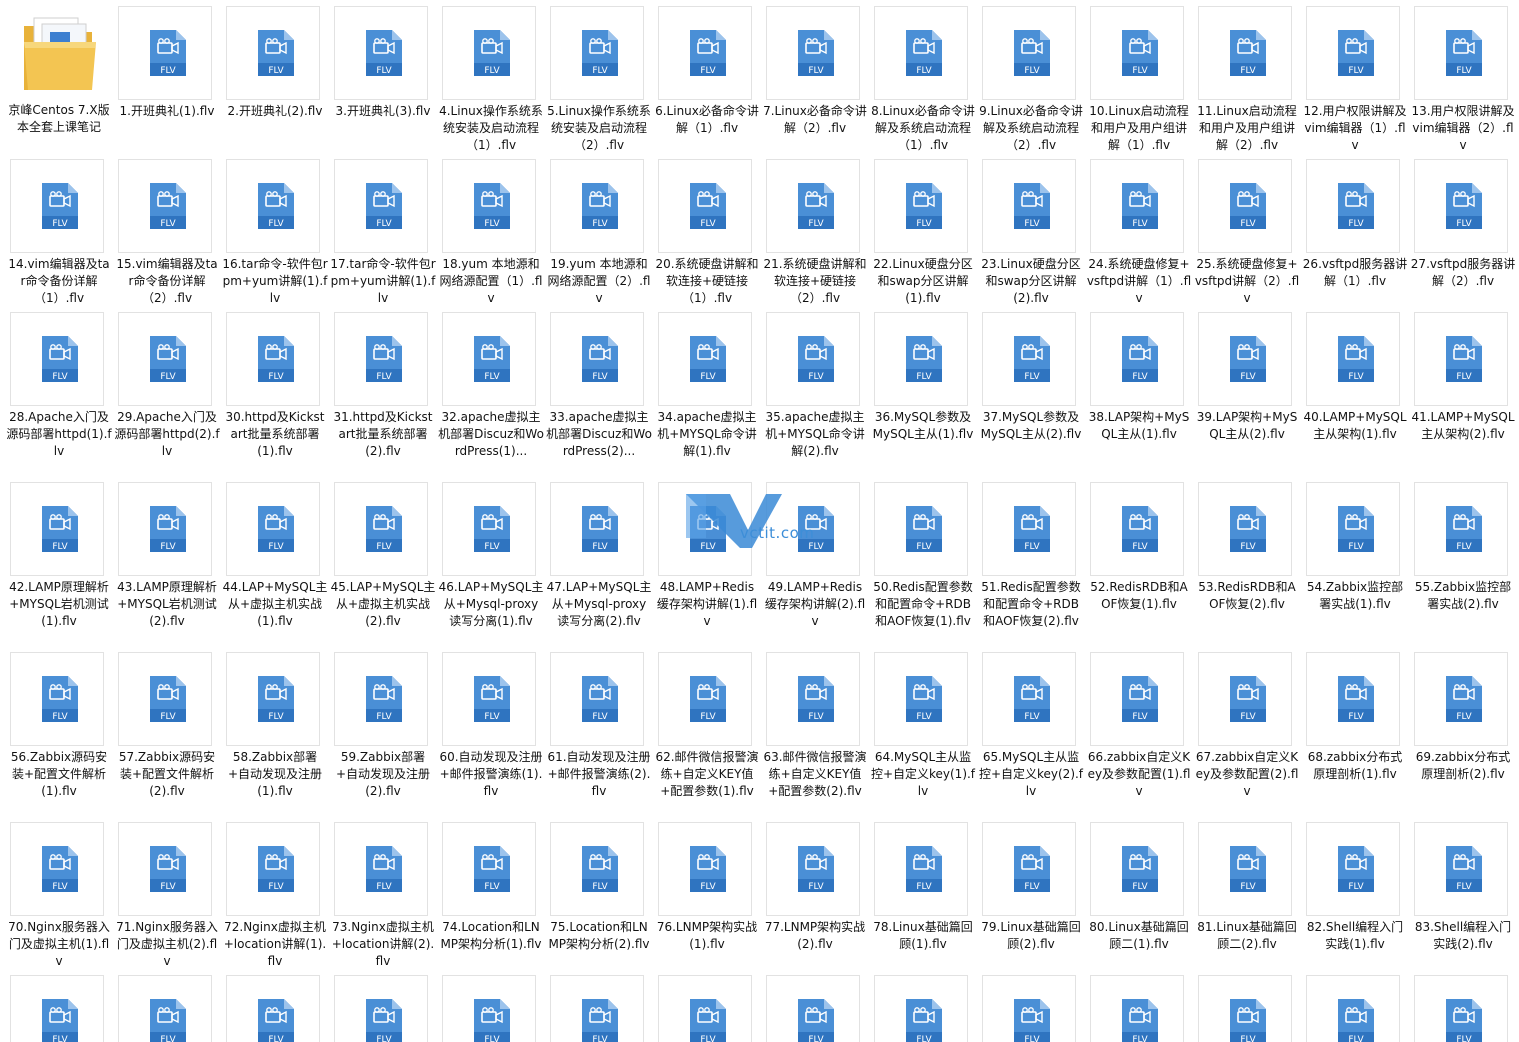  I want to click on file-item: FLV 1.开班典礼(1).flv, so click(164, 81).